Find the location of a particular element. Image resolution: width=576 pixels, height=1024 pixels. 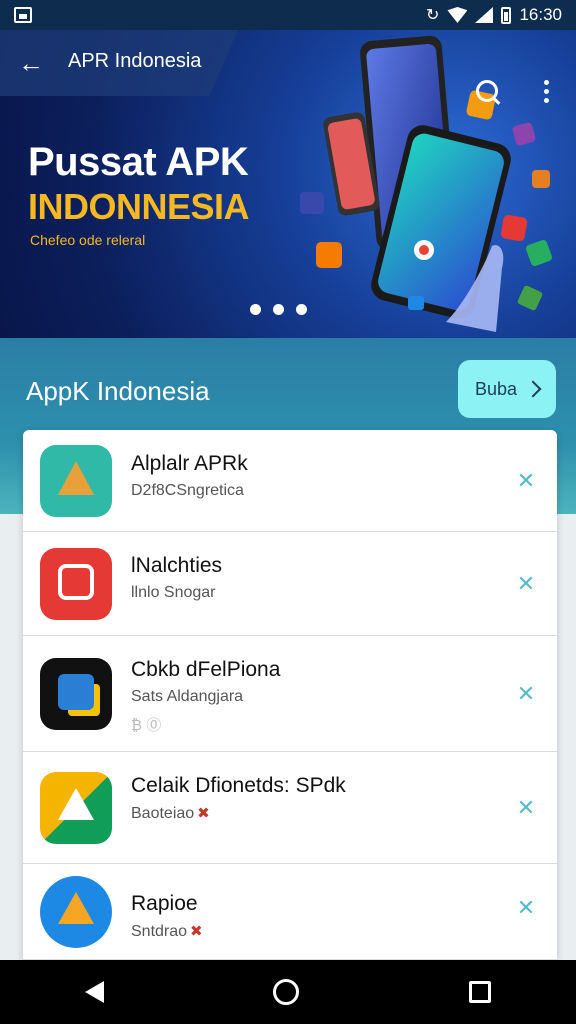

battery-icon is located at coordinates (506, 15).